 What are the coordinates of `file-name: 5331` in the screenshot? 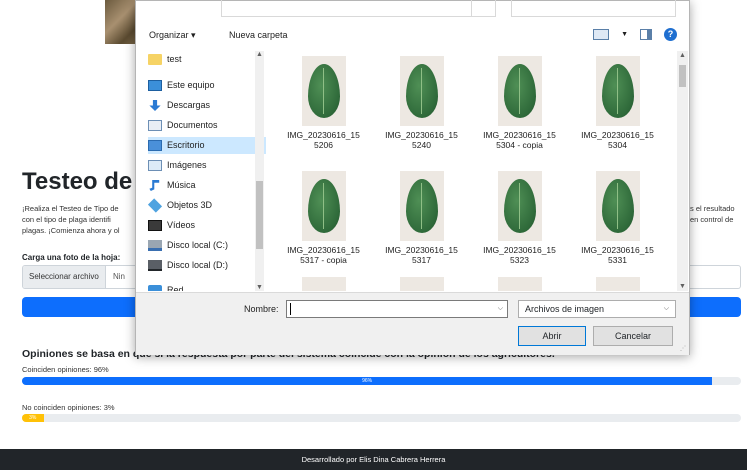 It's located at (617, 260).